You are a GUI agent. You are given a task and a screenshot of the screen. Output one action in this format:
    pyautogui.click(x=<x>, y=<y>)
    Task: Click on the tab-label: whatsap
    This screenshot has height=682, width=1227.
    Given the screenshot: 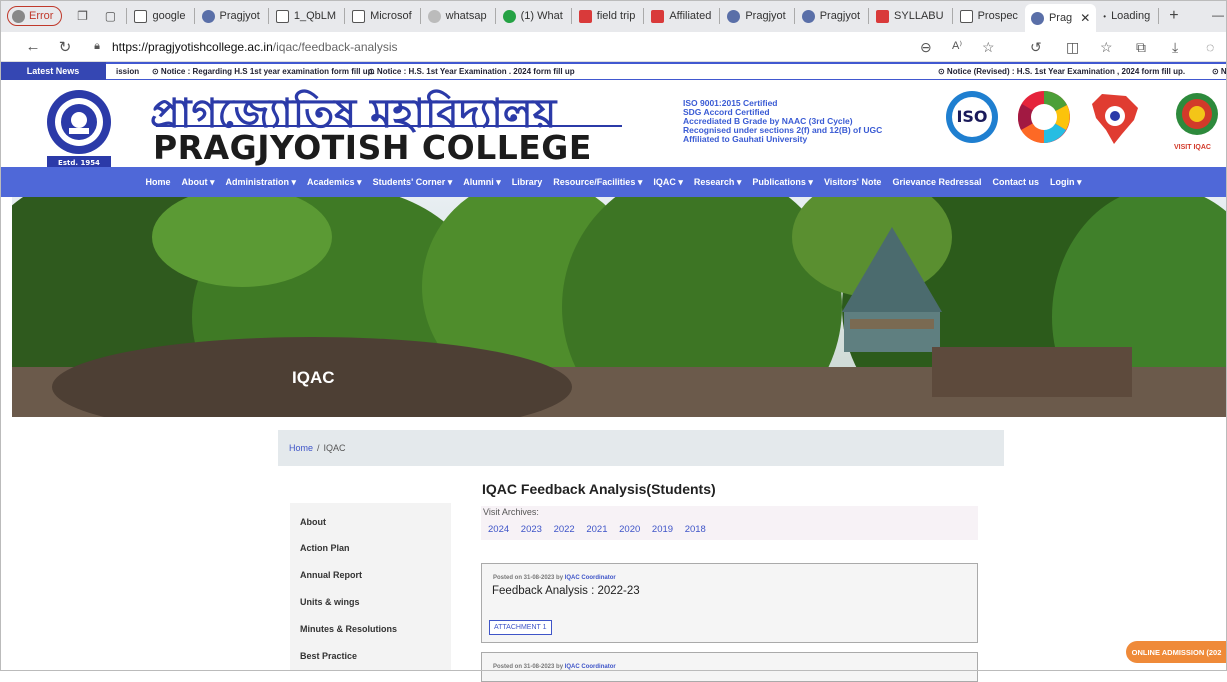 What is the action you would take?
    pyautogui.click(x=466, y=16)
    